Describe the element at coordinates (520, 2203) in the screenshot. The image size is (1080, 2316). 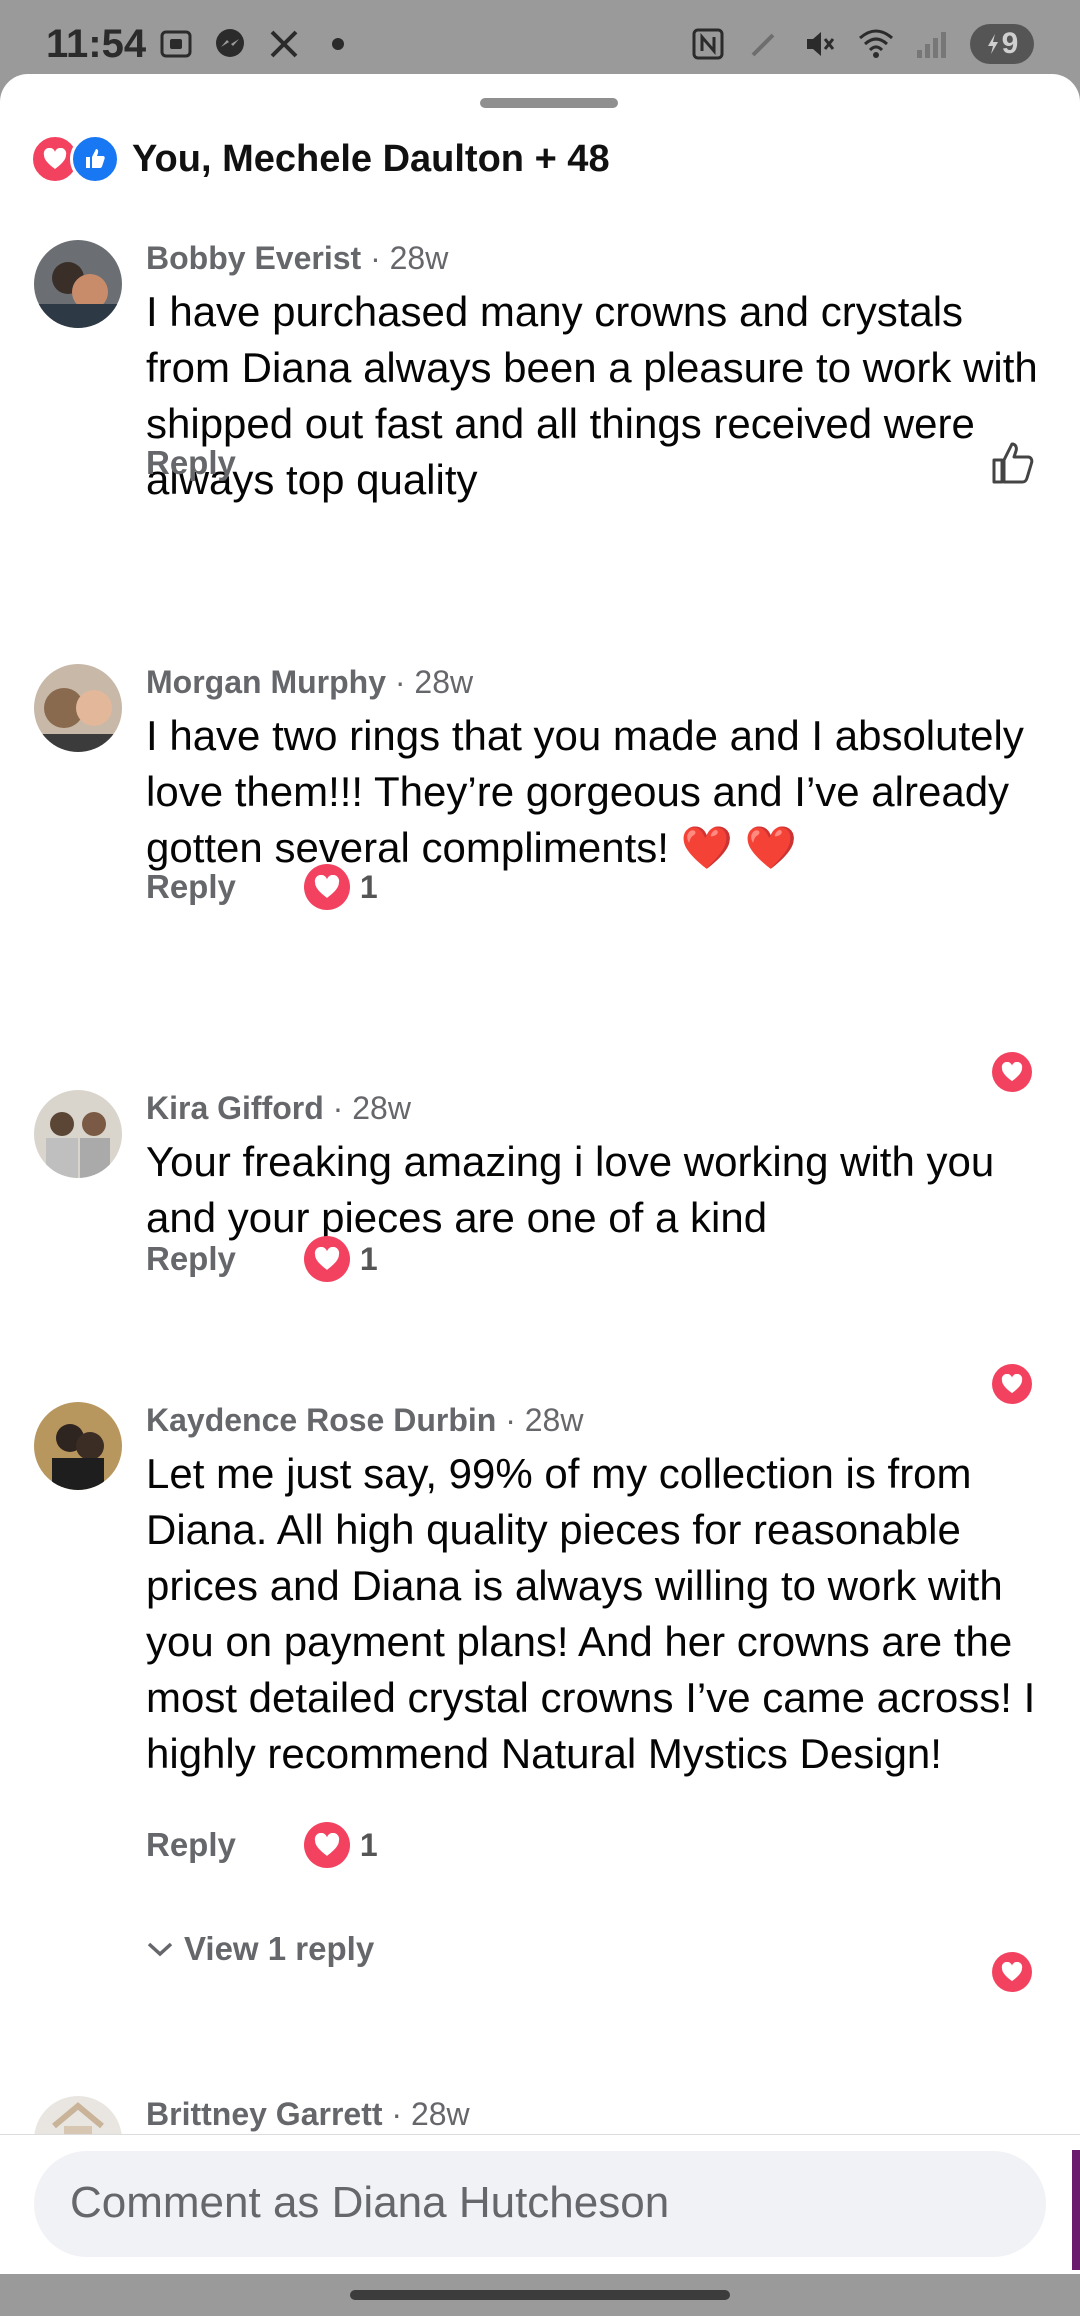
I see `comment-input` at that location.